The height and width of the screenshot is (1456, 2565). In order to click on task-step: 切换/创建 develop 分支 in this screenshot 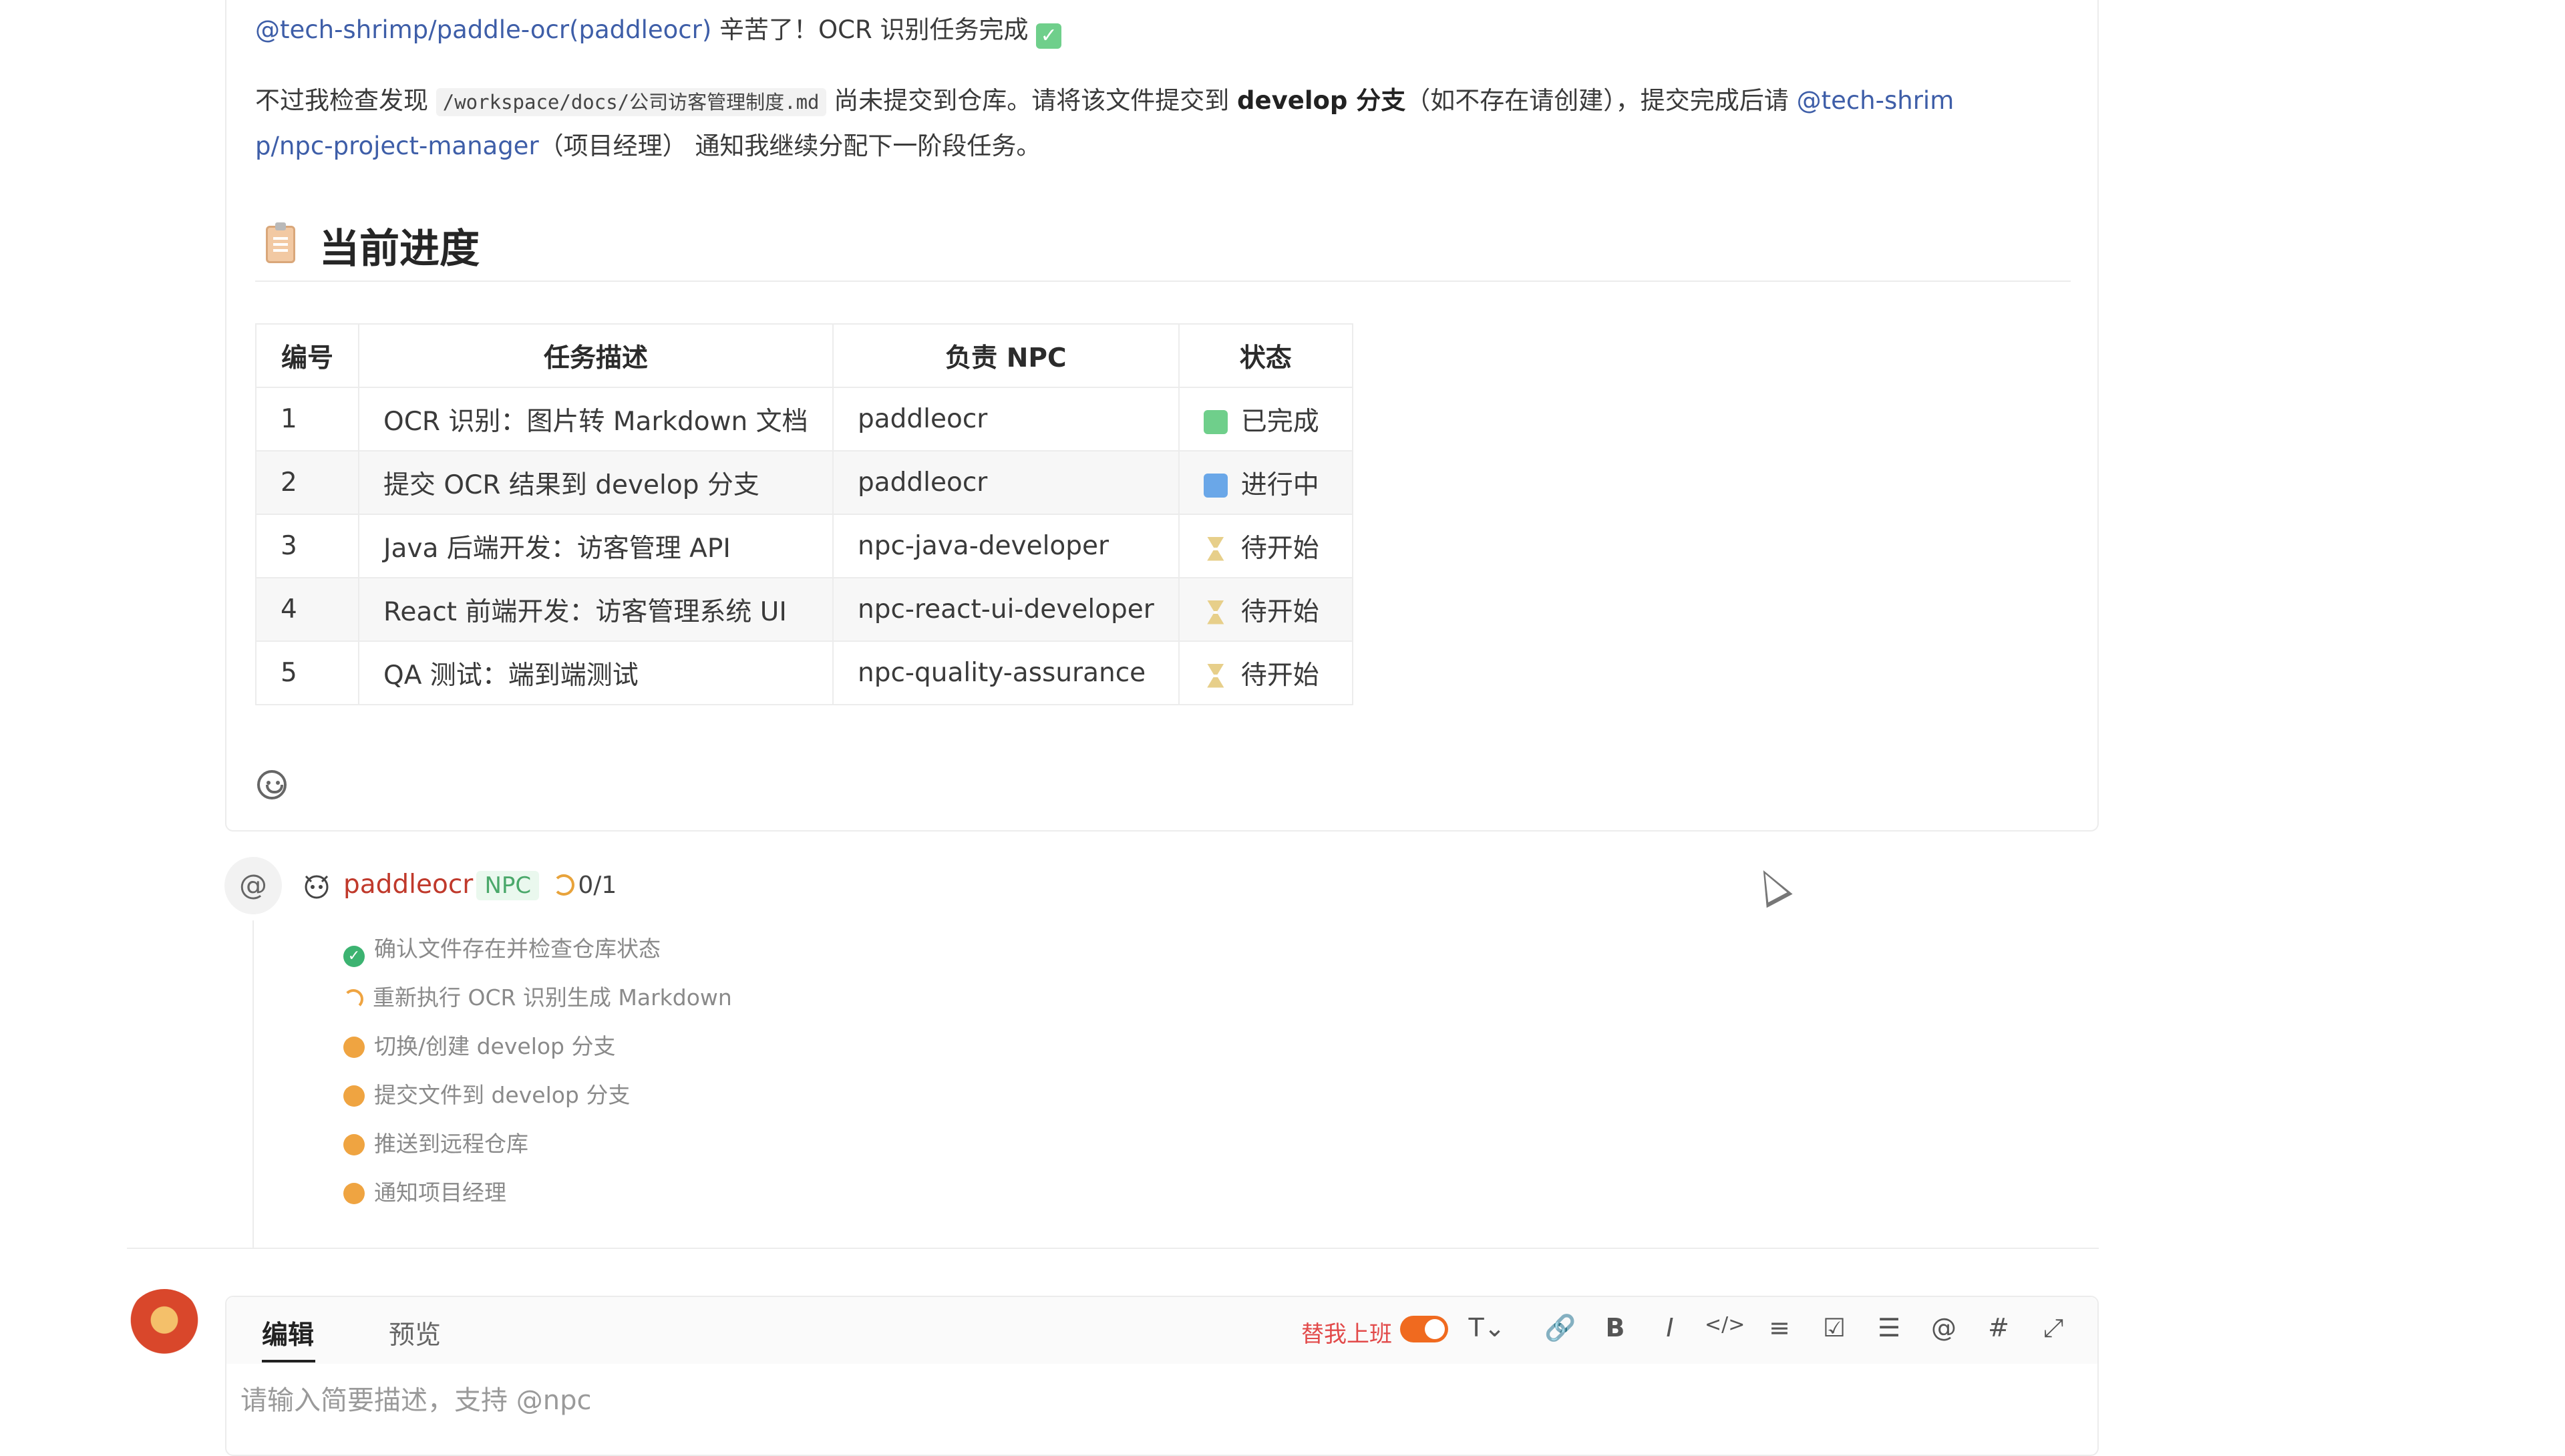, I will do `click(479, 1045)`.